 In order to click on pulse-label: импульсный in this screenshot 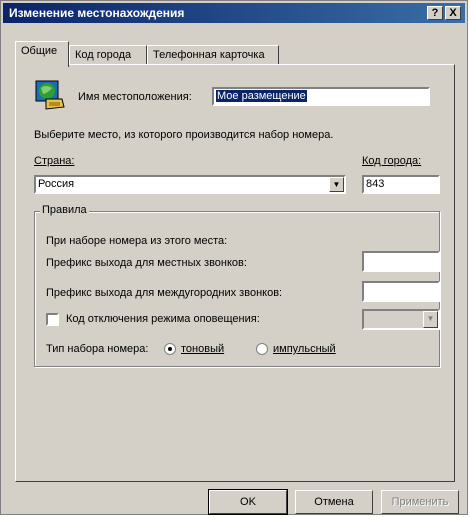, I will do `click(304, 349)`.